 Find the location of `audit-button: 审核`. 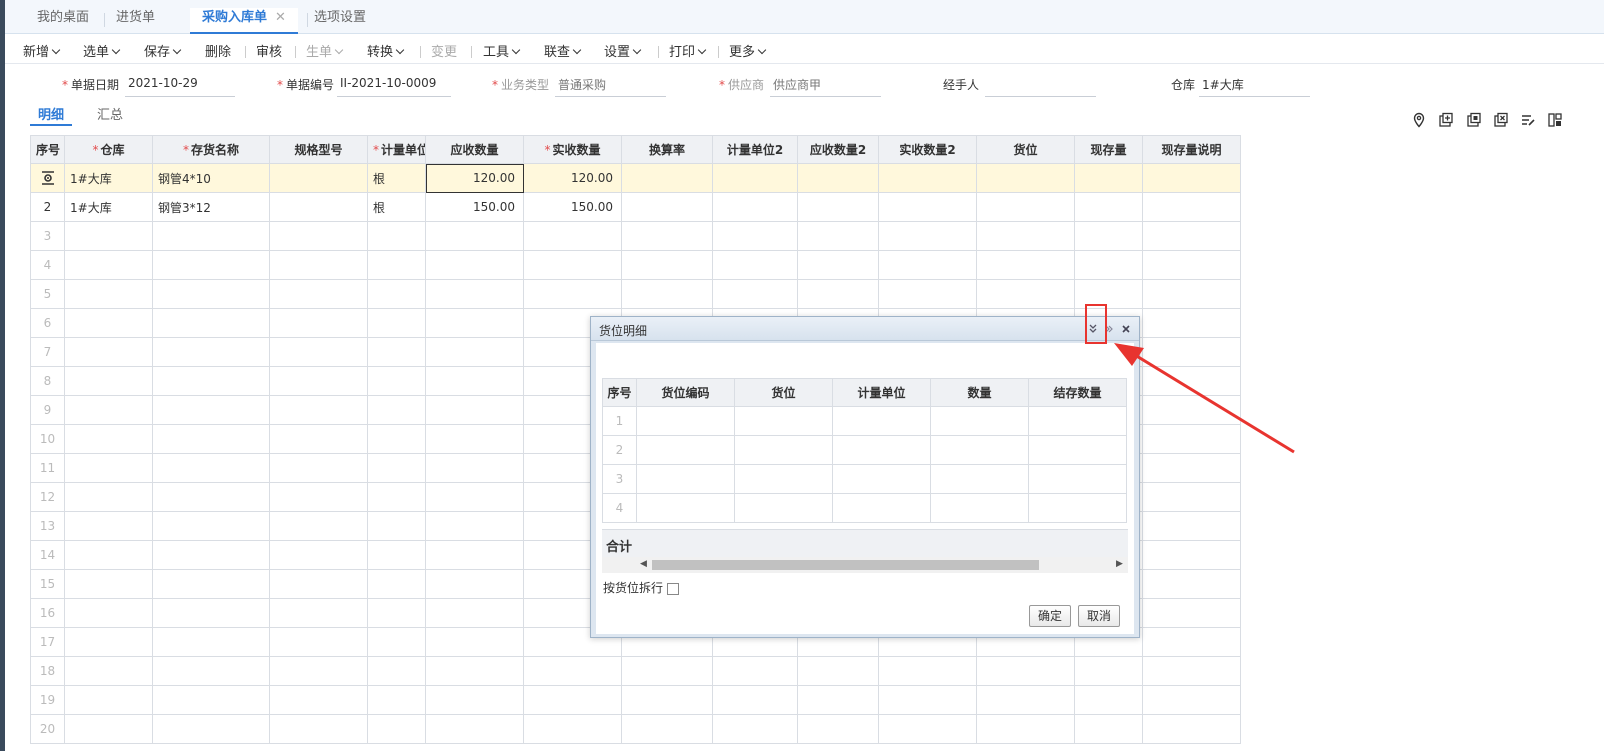

audit-button: 审核 is located at coordinates (269, 50).